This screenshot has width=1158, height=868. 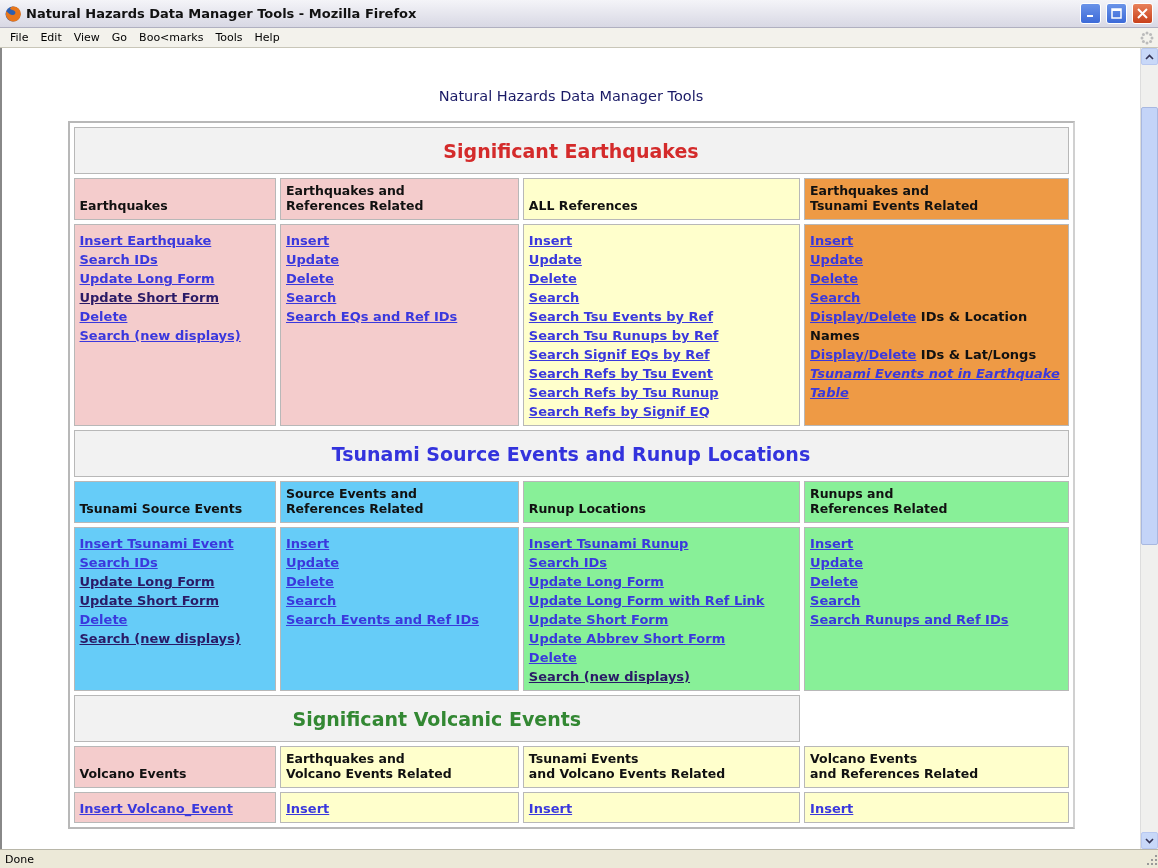 What do you see at coordinates (936, 383) in the screenshot?
I see `link: Tsunami Events not in Earthquake Table` at bounding box center [936, 383].